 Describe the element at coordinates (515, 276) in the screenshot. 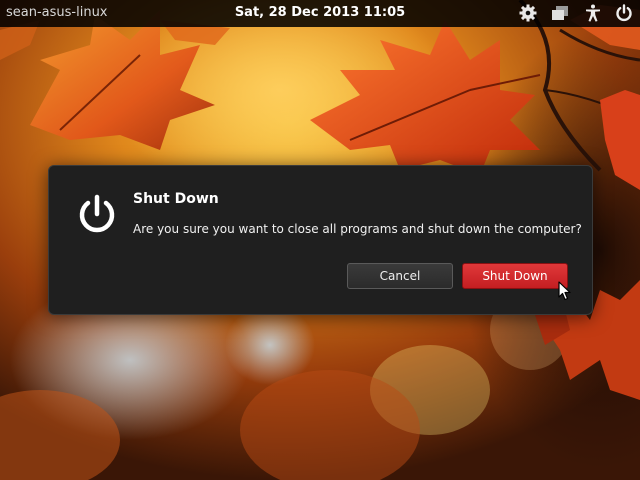

I see `shutdown-button: Shut Down` at that location.